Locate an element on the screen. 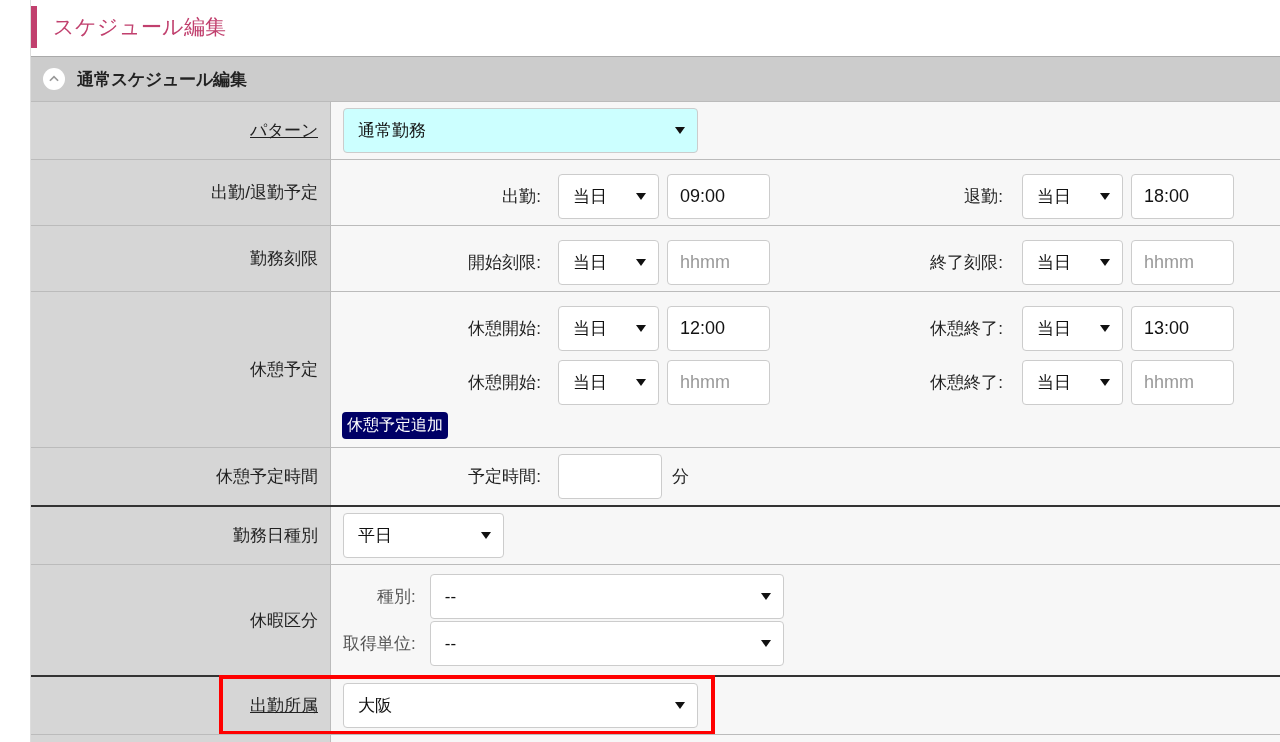 Image resolution: width=1280 pixels, height=742 pixels. dropdown: 大阪 is located at coordinates (520, 705).